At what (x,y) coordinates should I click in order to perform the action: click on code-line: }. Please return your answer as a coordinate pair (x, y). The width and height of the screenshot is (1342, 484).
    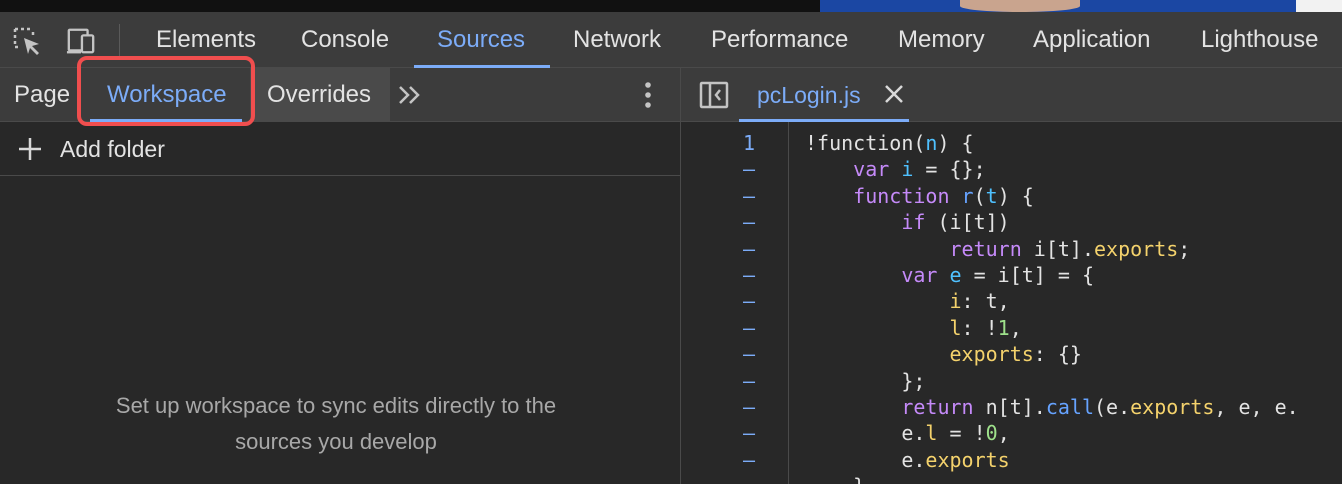
    Looking at the image, I should click on (1052, 478).